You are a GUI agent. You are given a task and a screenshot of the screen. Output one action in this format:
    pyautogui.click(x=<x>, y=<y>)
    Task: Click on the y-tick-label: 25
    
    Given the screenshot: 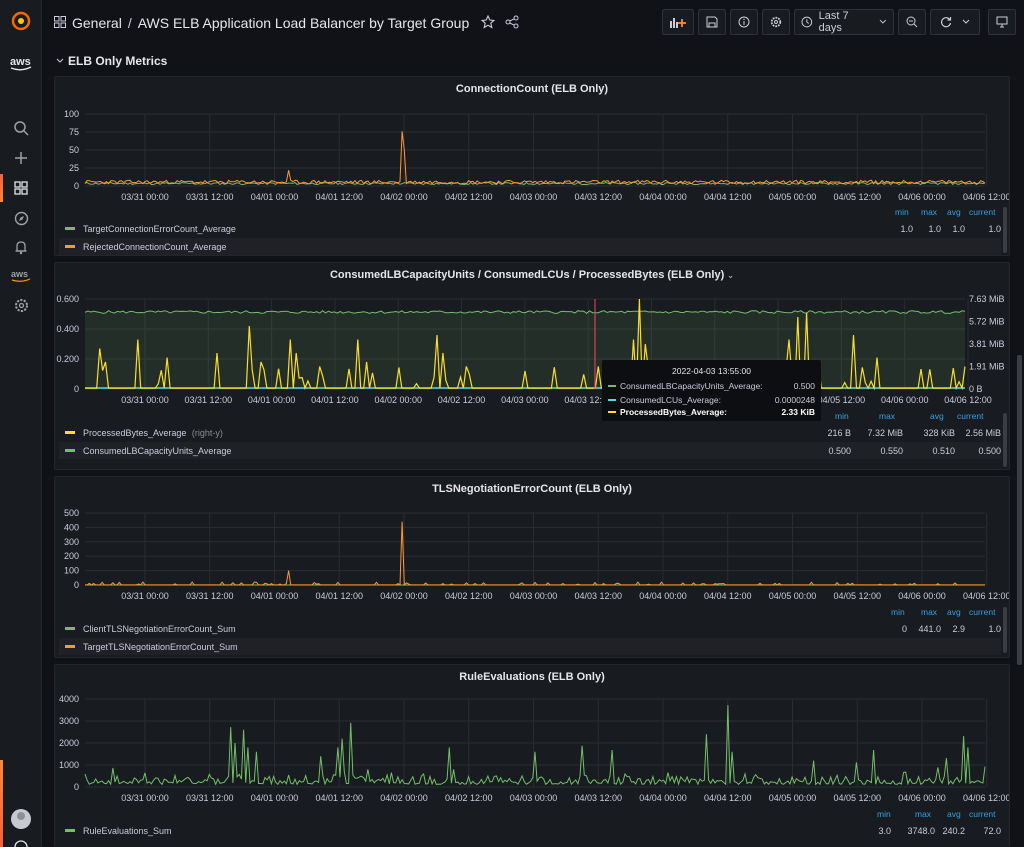 What is the action you would take?
    pyautogui.click(x=74, y=168)
    